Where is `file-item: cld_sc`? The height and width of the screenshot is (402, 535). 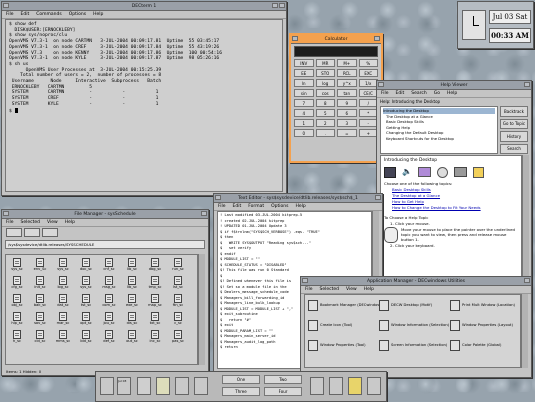
file-item: cld_sc is located at coordinates (40, 337).